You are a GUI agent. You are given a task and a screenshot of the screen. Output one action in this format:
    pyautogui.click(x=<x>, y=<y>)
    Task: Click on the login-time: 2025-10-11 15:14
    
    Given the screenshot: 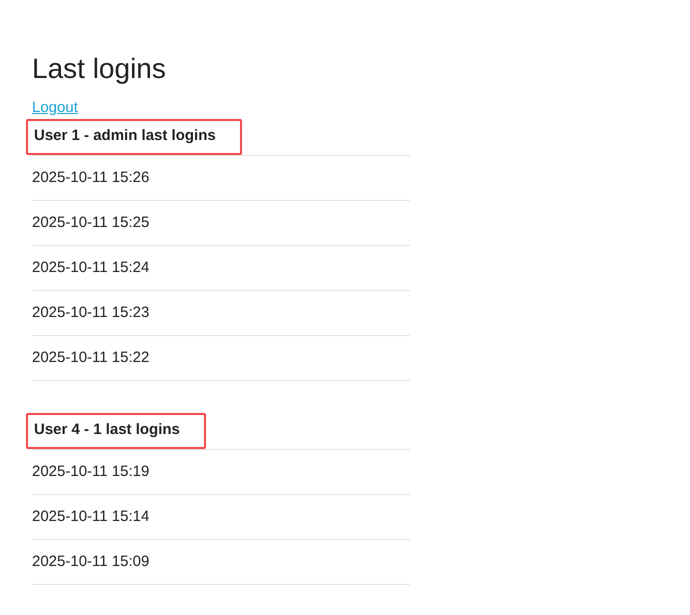 What is the action you would take?
    pyautogui.click(x=221, y=517)
    